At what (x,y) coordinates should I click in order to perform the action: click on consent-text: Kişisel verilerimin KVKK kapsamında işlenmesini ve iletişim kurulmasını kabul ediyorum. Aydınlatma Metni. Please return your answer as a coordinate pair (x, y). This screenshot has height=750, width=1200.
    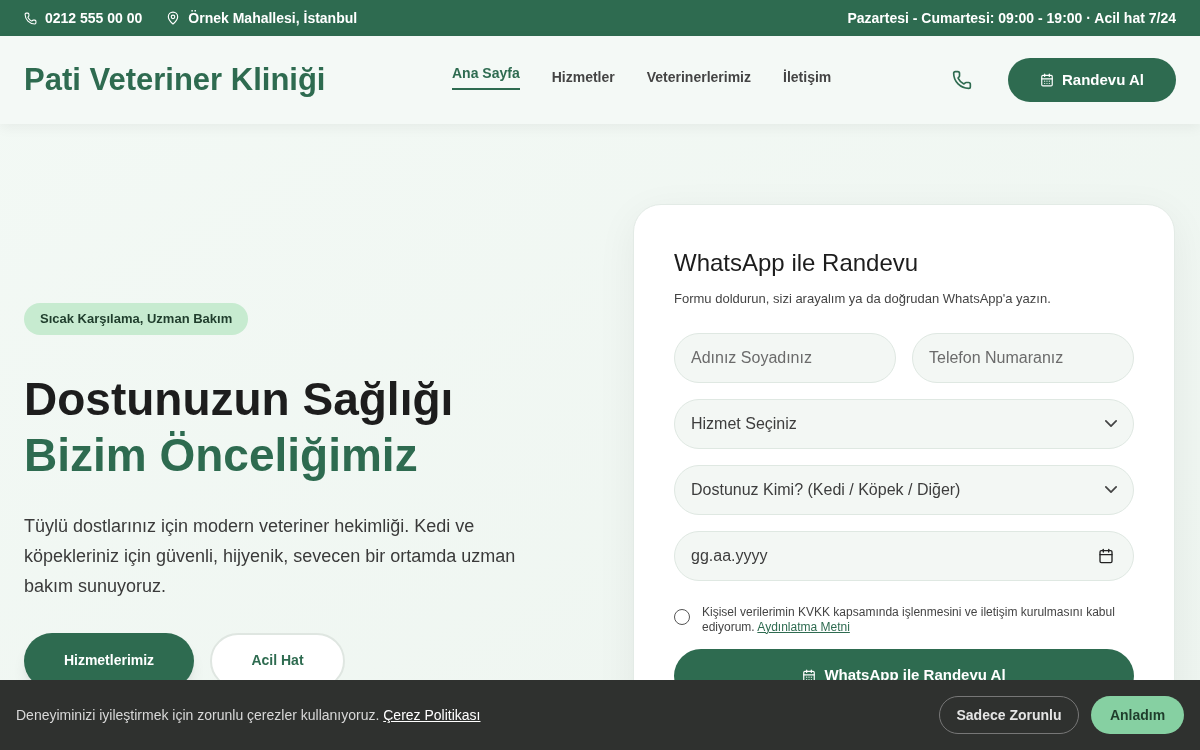
    Looking at the image, I should click on (909, 619).